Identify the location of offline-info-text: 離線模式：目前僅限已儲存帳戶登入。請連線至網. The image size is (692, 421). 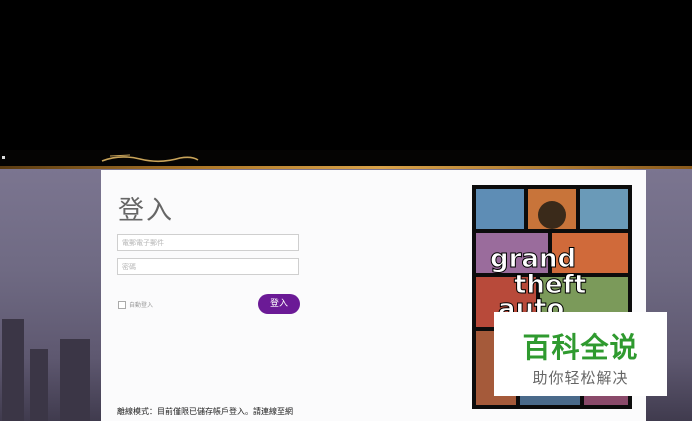
(205, 411).